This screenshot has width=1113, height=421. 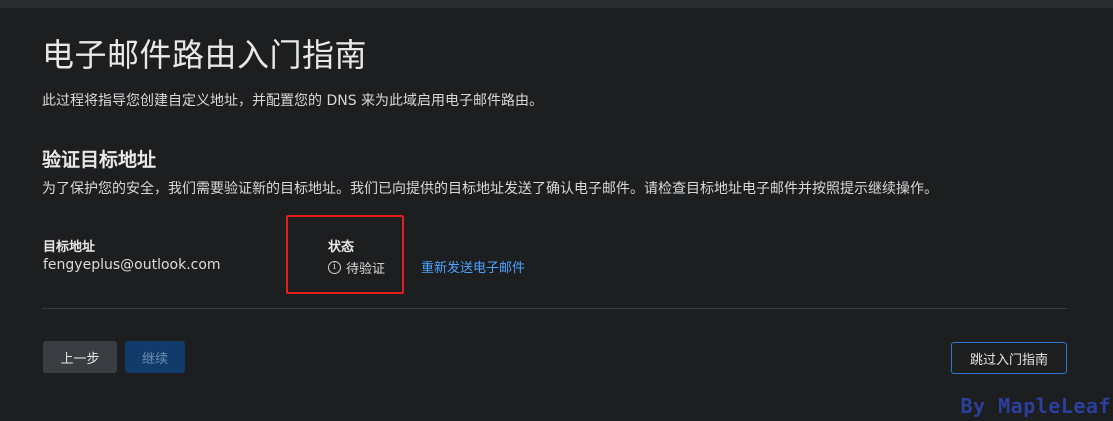 I want to click on destination-address-label: 目标地址, so click(x=69, y=247).